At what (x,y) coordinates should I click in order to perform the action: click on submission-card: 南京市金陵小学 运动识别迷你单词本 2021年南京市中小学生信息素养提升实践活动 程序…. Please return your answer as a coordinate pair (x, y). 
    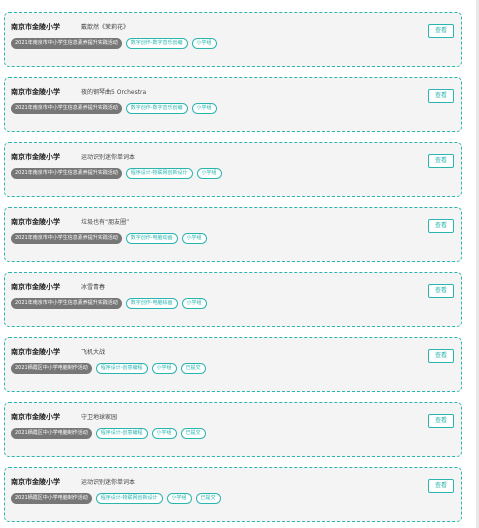
    Looking at the image, I should click on (233, 169).